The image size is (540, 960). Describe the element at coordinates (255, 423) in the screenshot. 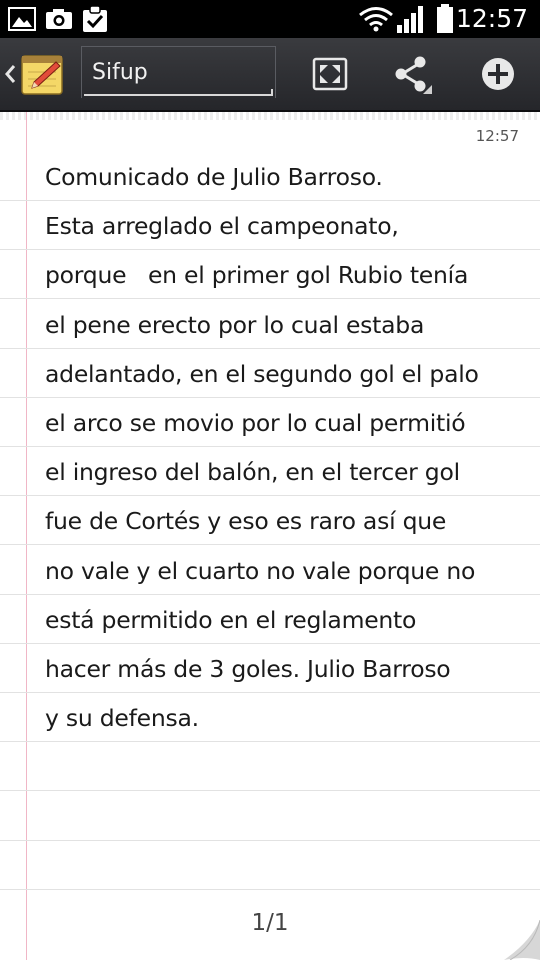

I see `note-line: el arco se movio por lo cual permitió` at that location.